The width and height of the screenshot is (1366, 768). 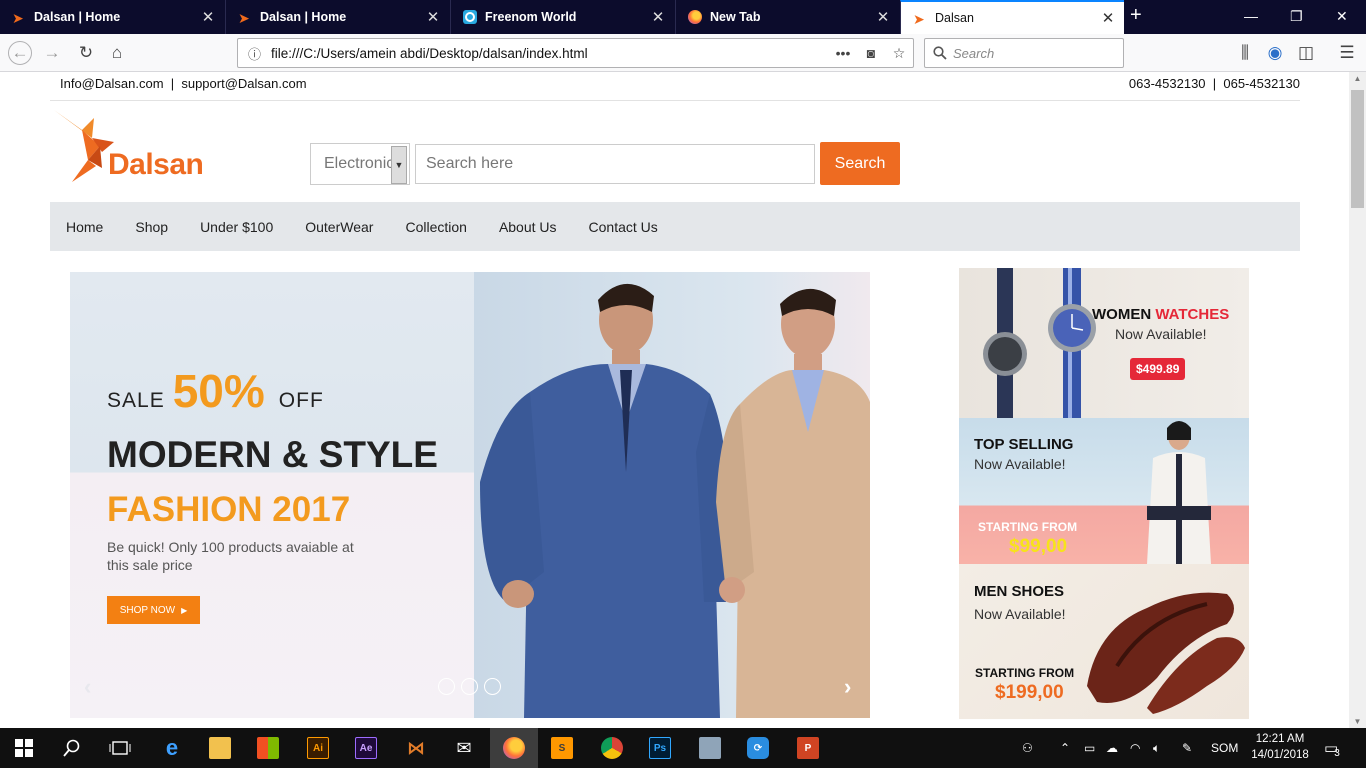 I want to click on sublime-text-icon: S, so click(x=562, y=748).